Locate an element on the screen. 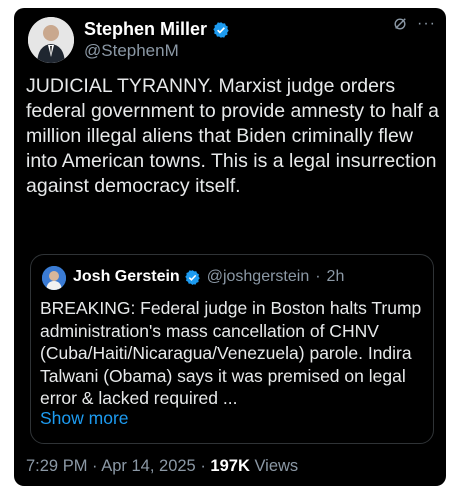 The width and height of the screenshot is (465, 500). author-handle: @StephenM is located at coordinates (131, 51).